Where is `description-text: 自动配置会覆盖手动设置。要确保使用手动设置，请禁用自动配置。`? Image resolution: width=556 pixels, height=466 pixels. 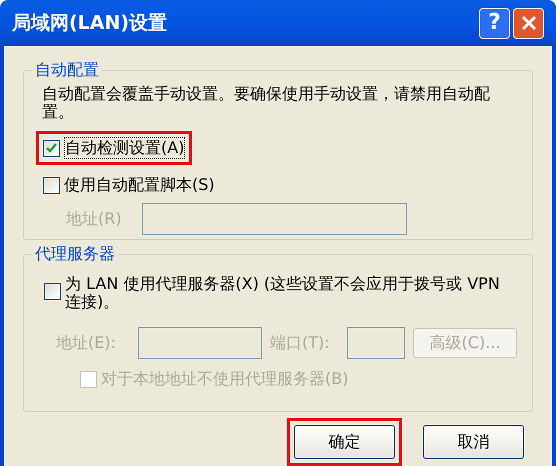 description-text: 自动配置会覆盖手动设置。要确保使用手动设置，请禁用自动配置。 is located at coordinates (266, 103).